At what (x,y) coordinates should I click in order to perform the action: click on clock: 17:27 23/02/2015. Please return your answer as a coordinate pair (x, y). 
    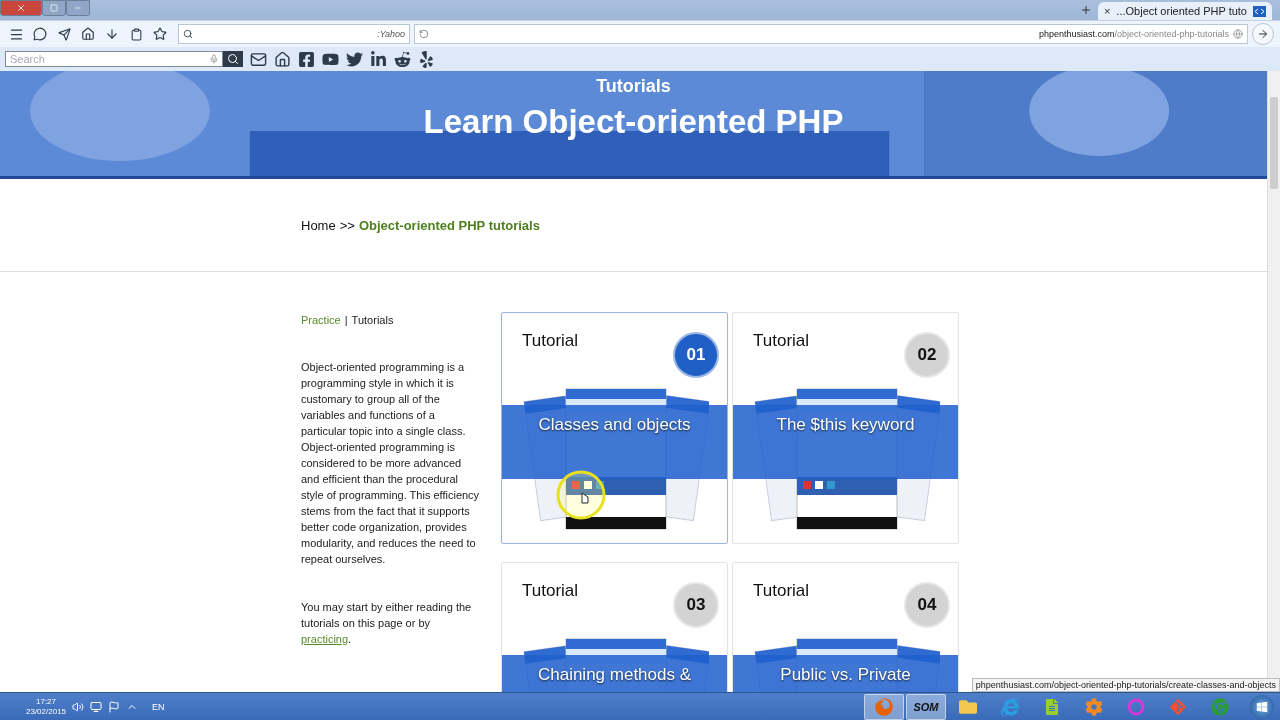
    Looking at the image, I should click on (46, 706).